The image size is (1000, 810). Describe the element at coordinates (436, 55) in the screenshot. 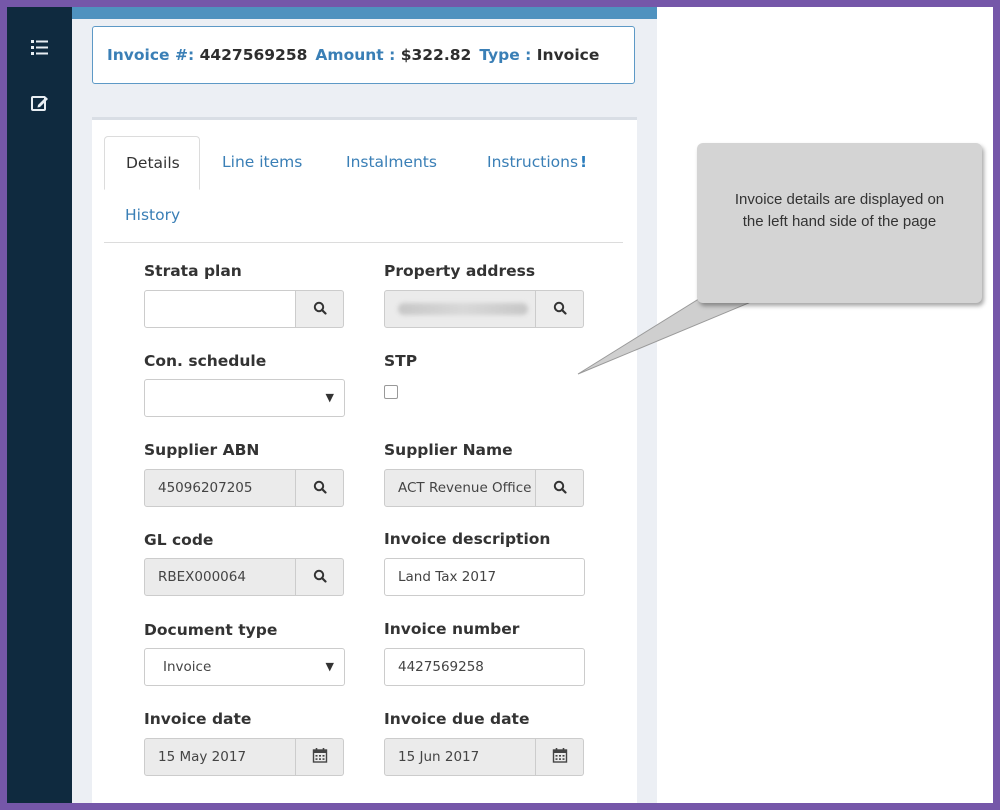

I see `amount-value: $322.82` at that location.